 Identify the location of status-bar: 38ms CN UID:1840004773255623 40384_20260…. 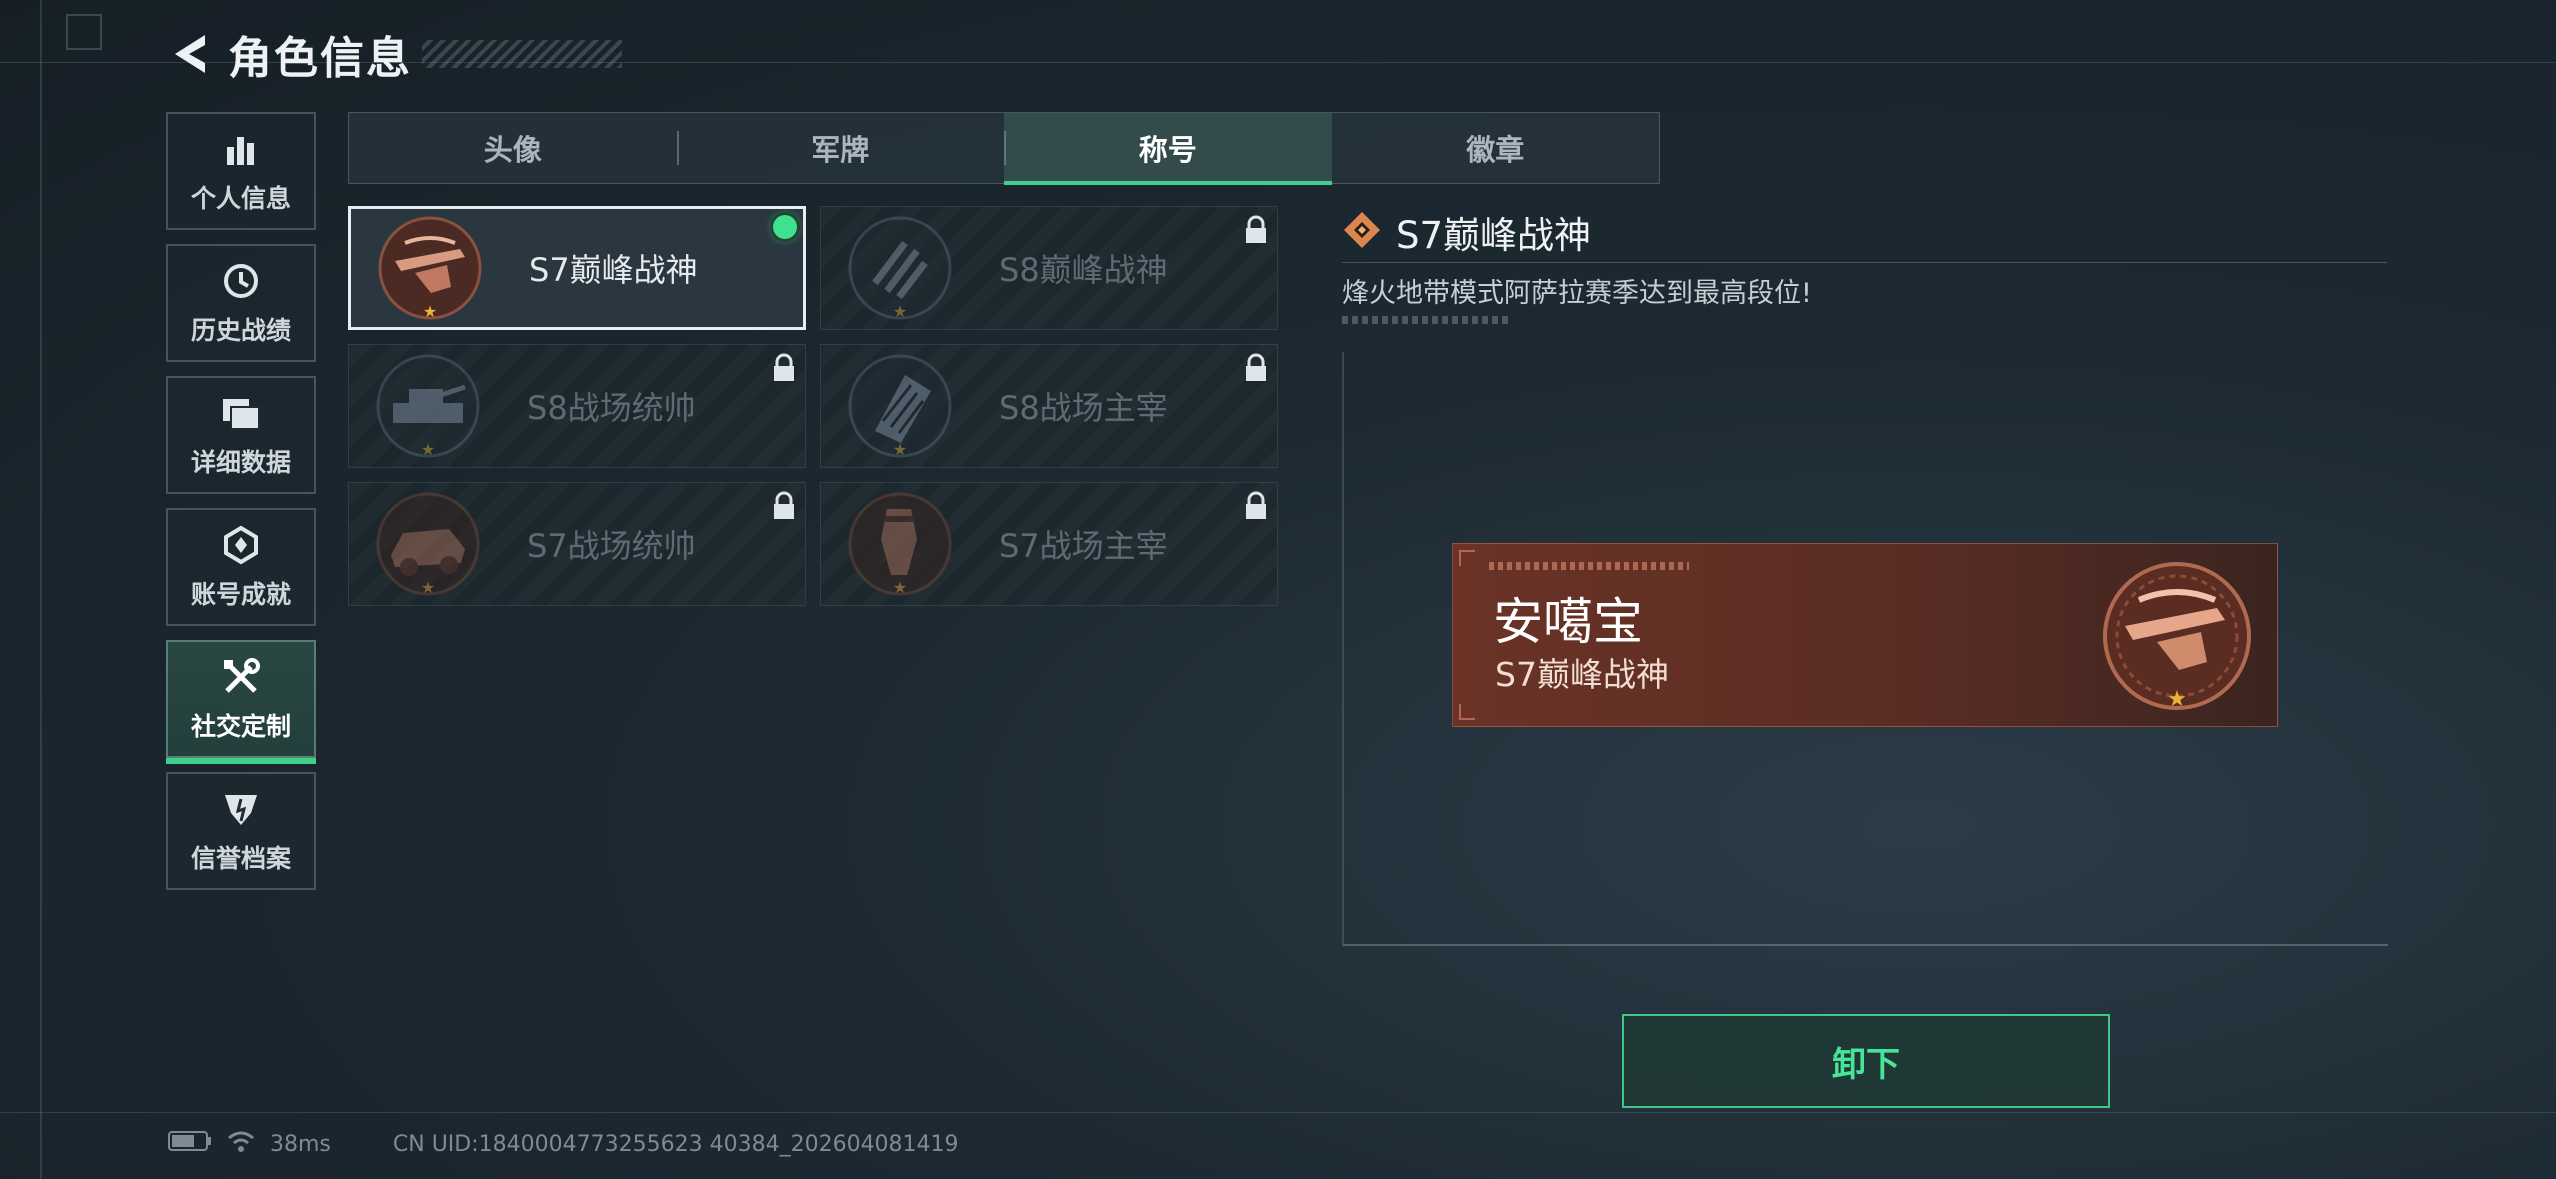
(563, 1144).